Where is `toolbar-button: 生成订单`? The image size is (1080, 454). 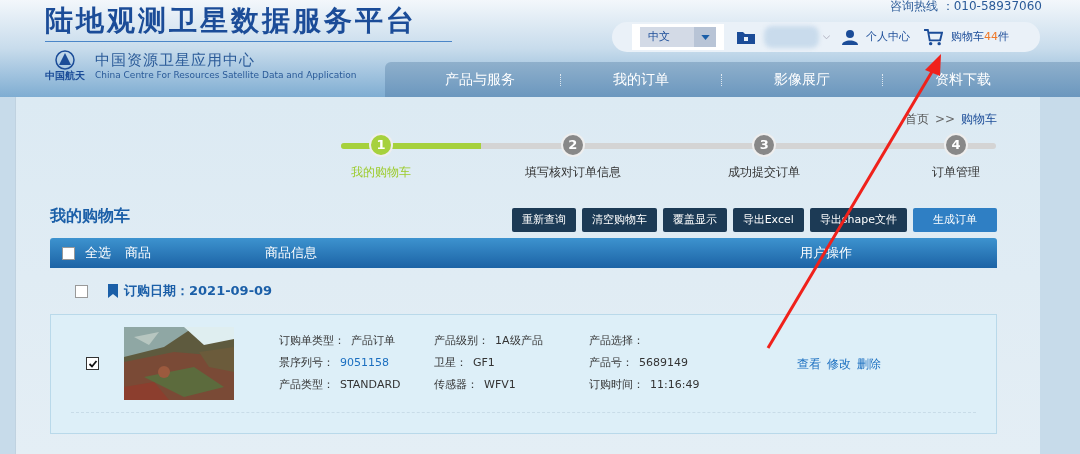 toolbar-button: 生成订单 is located at coordinates (955, 220).